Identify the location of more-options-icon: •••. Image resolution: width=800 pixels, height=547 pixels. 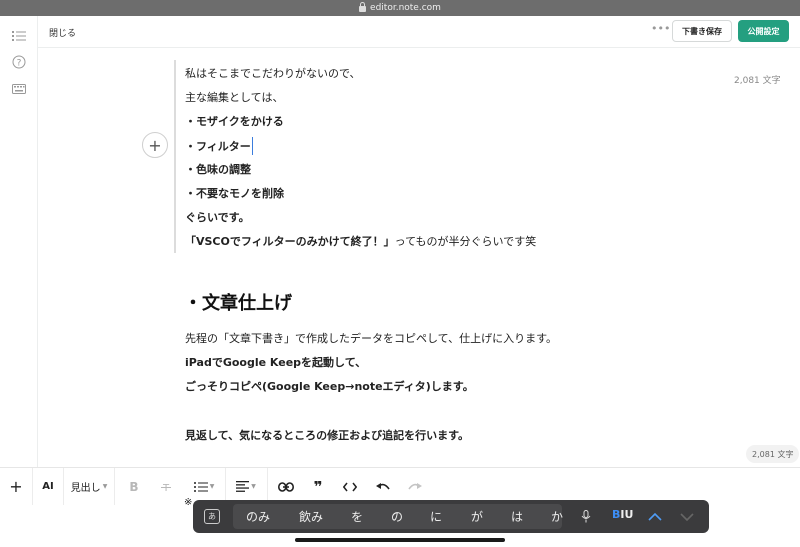
(660, 28).